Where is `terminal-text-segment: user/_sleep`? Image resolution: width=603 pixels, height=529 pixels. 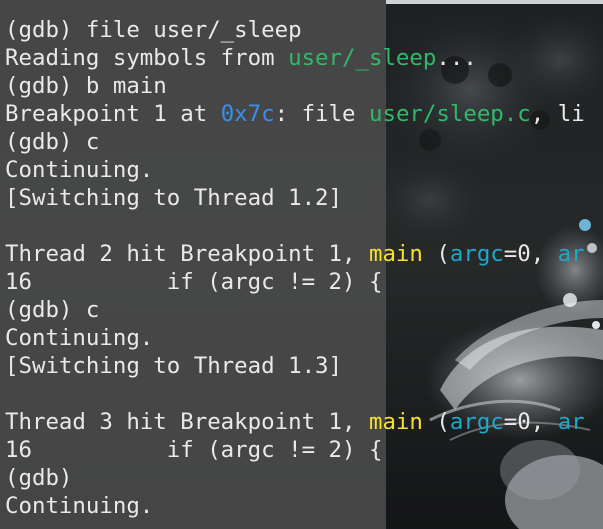 terminal-text-segment: user/_sleep is located at coordinates (362, 58).